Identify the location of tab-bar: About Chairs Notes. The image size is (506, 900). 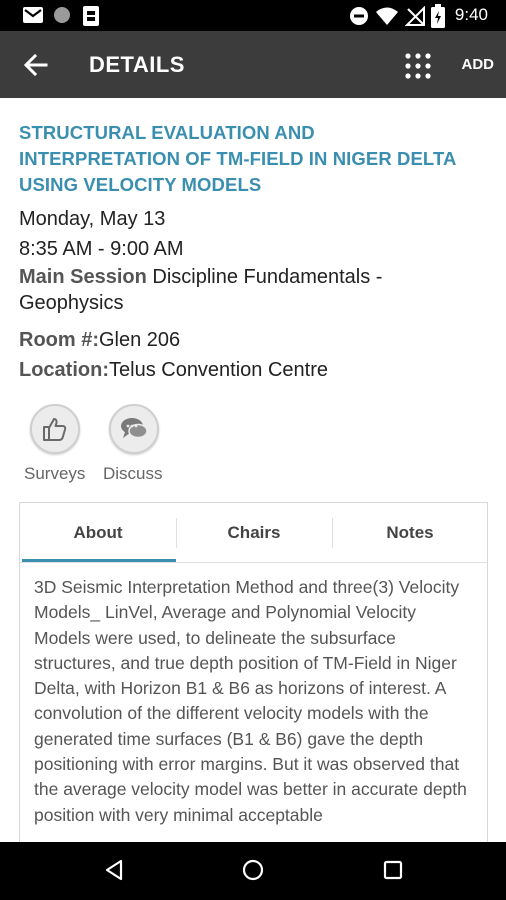
(253, 533).